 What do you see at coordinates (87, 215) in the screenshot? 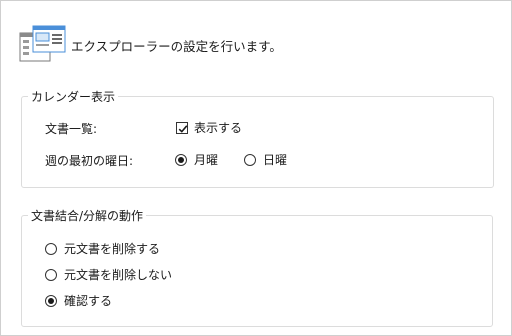
I see `merge-group-title: 文書結合/分解の動作` at bounding box center [87, 215].